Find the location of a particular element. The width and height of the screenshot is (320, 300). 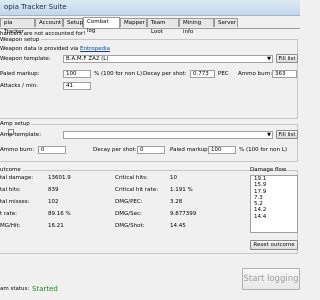

damage-flow-list: 19.1 15.9 17.9 7.3 5.2 14.2 14.4 is located at coordinates (274, 204).